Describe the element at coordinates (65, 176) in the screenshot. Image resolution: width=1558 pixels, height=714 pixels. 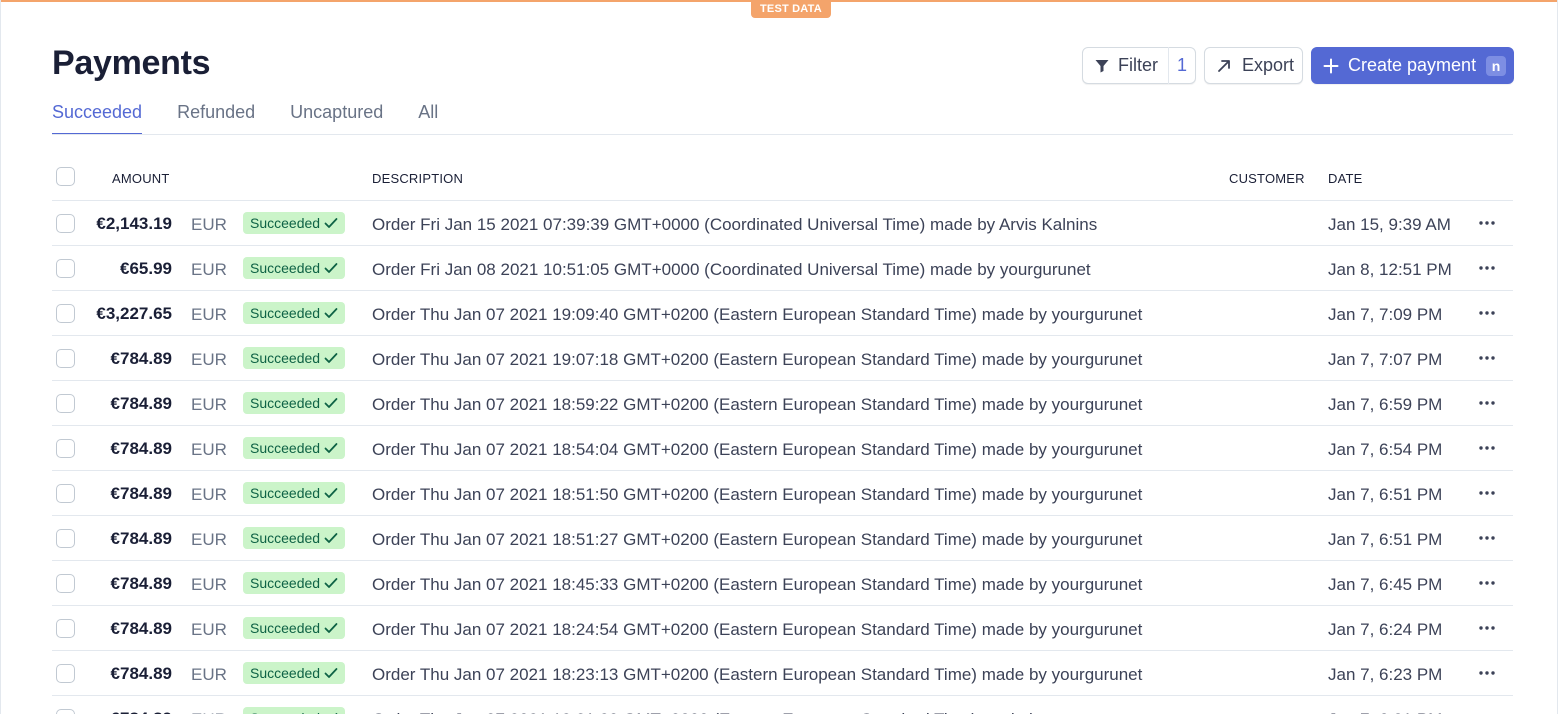
I see `select-all-checkbox` at that location.